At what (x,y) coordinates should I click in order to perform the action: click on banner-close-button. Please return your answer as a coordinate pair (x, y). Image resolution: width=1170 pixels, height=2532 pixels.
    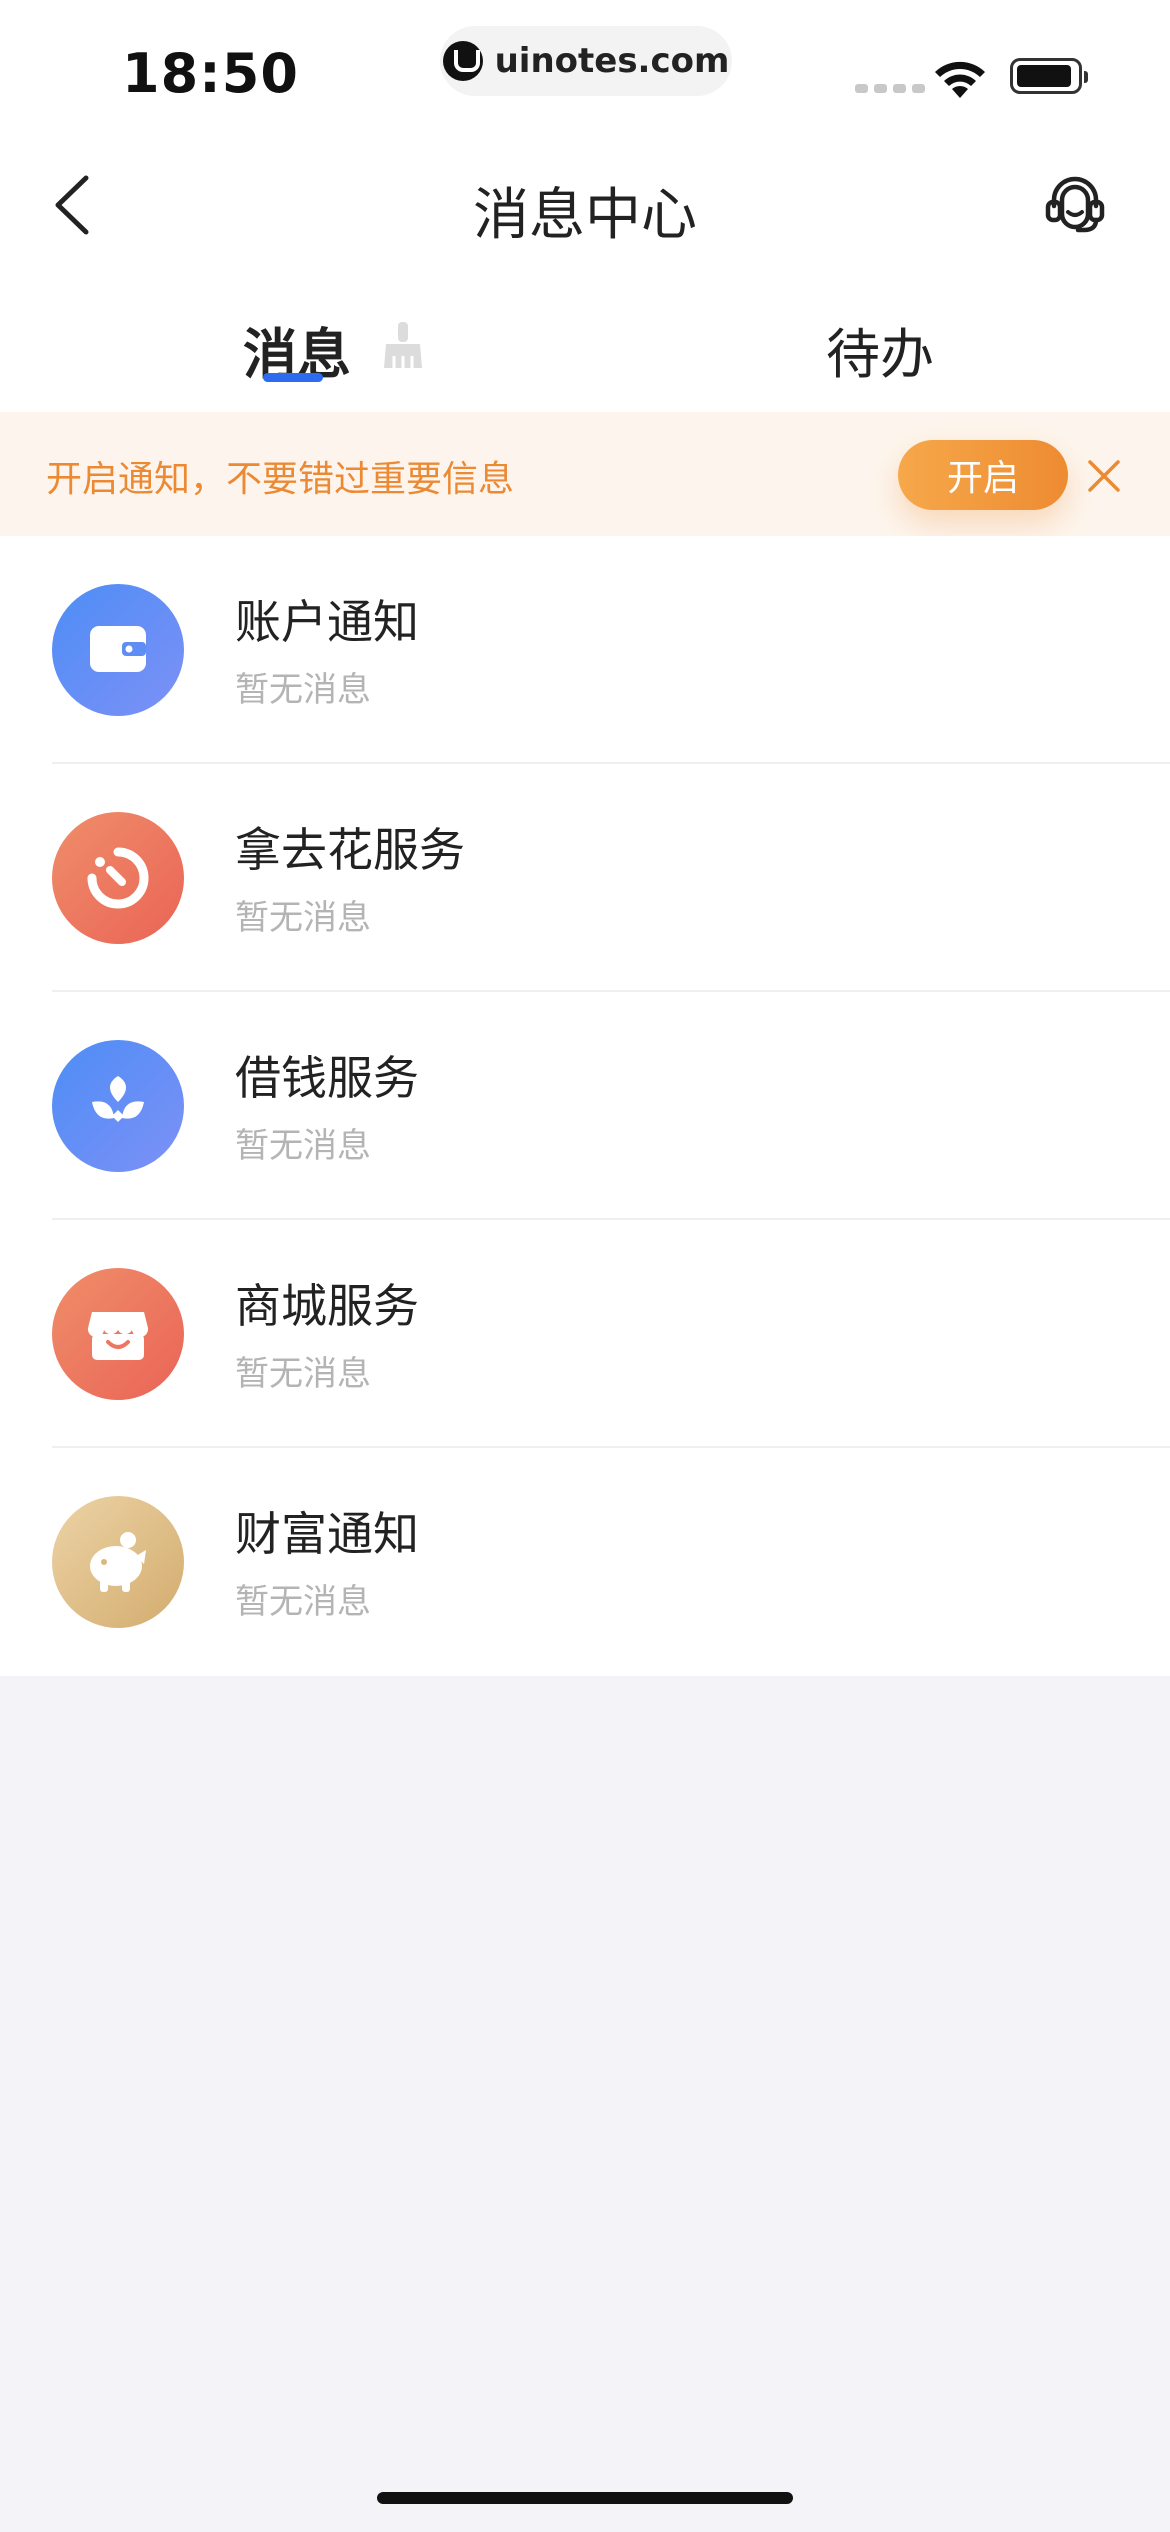
    Looking at the image, I should click on (1104, 476).